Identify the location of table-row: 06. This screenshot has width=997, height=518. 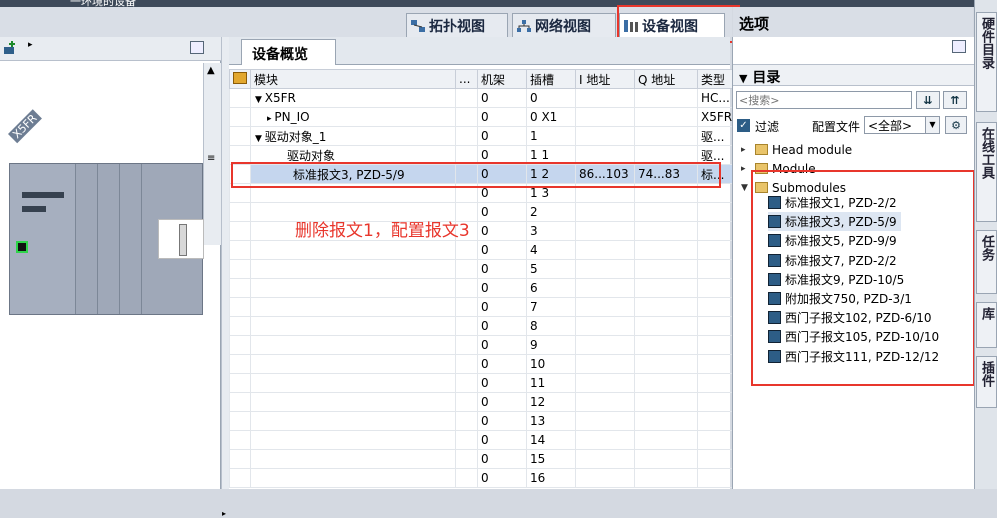
(483, 288).